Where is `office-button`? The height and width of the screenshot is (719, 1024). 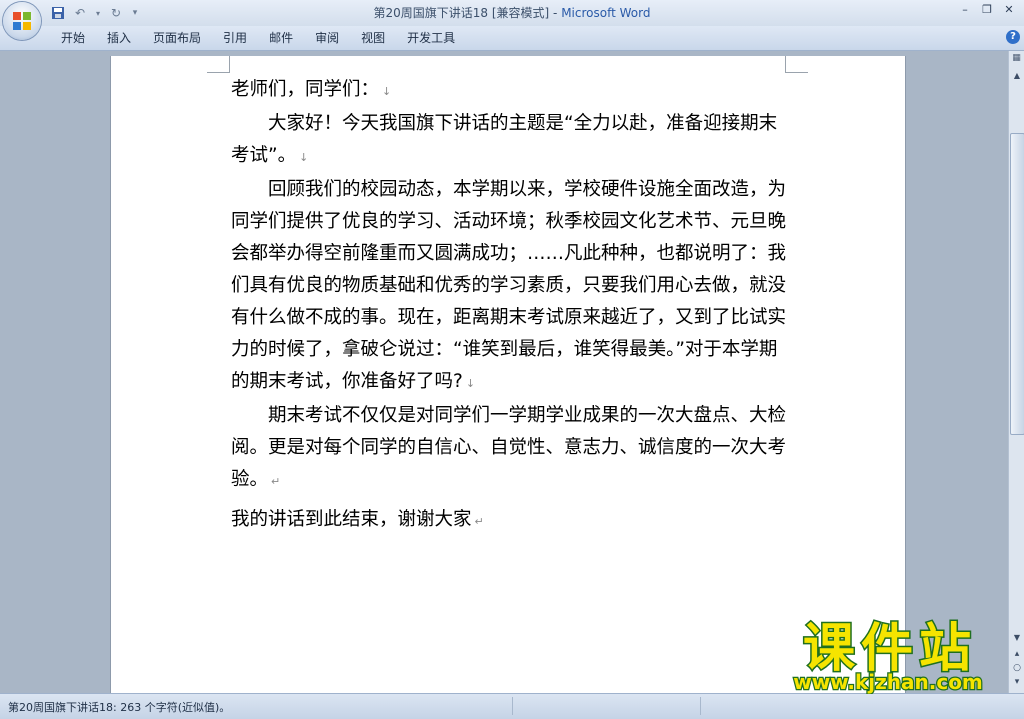 office-button is located at coordinates (22, 21).